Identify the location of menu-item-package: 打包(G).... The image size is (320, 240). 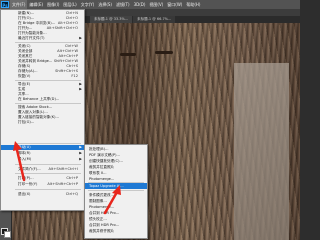
(42, 122).